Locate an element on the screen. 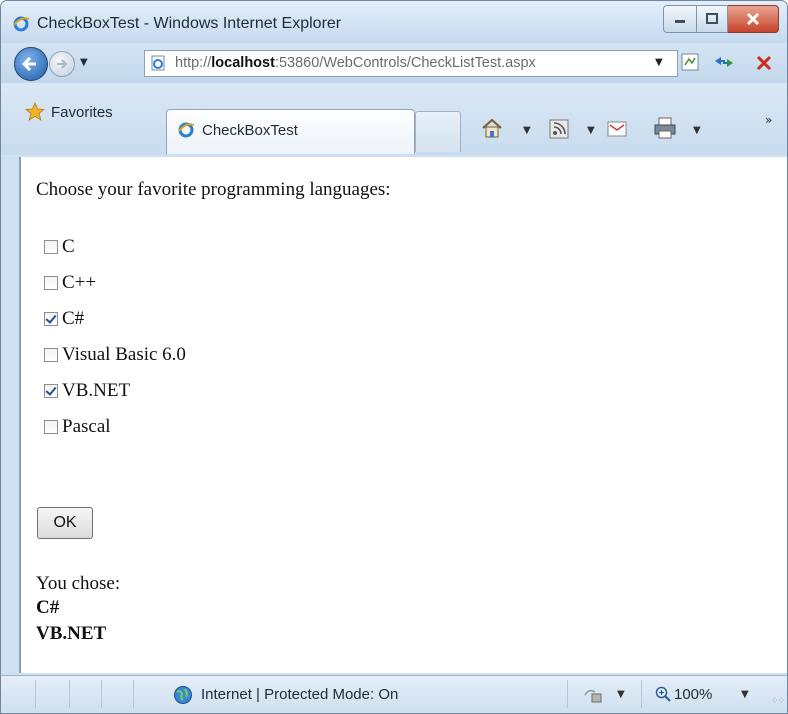 The width and height of the screenshot is (788, 714). zoom-magnifier-icon is located at coordinates (663, 694).